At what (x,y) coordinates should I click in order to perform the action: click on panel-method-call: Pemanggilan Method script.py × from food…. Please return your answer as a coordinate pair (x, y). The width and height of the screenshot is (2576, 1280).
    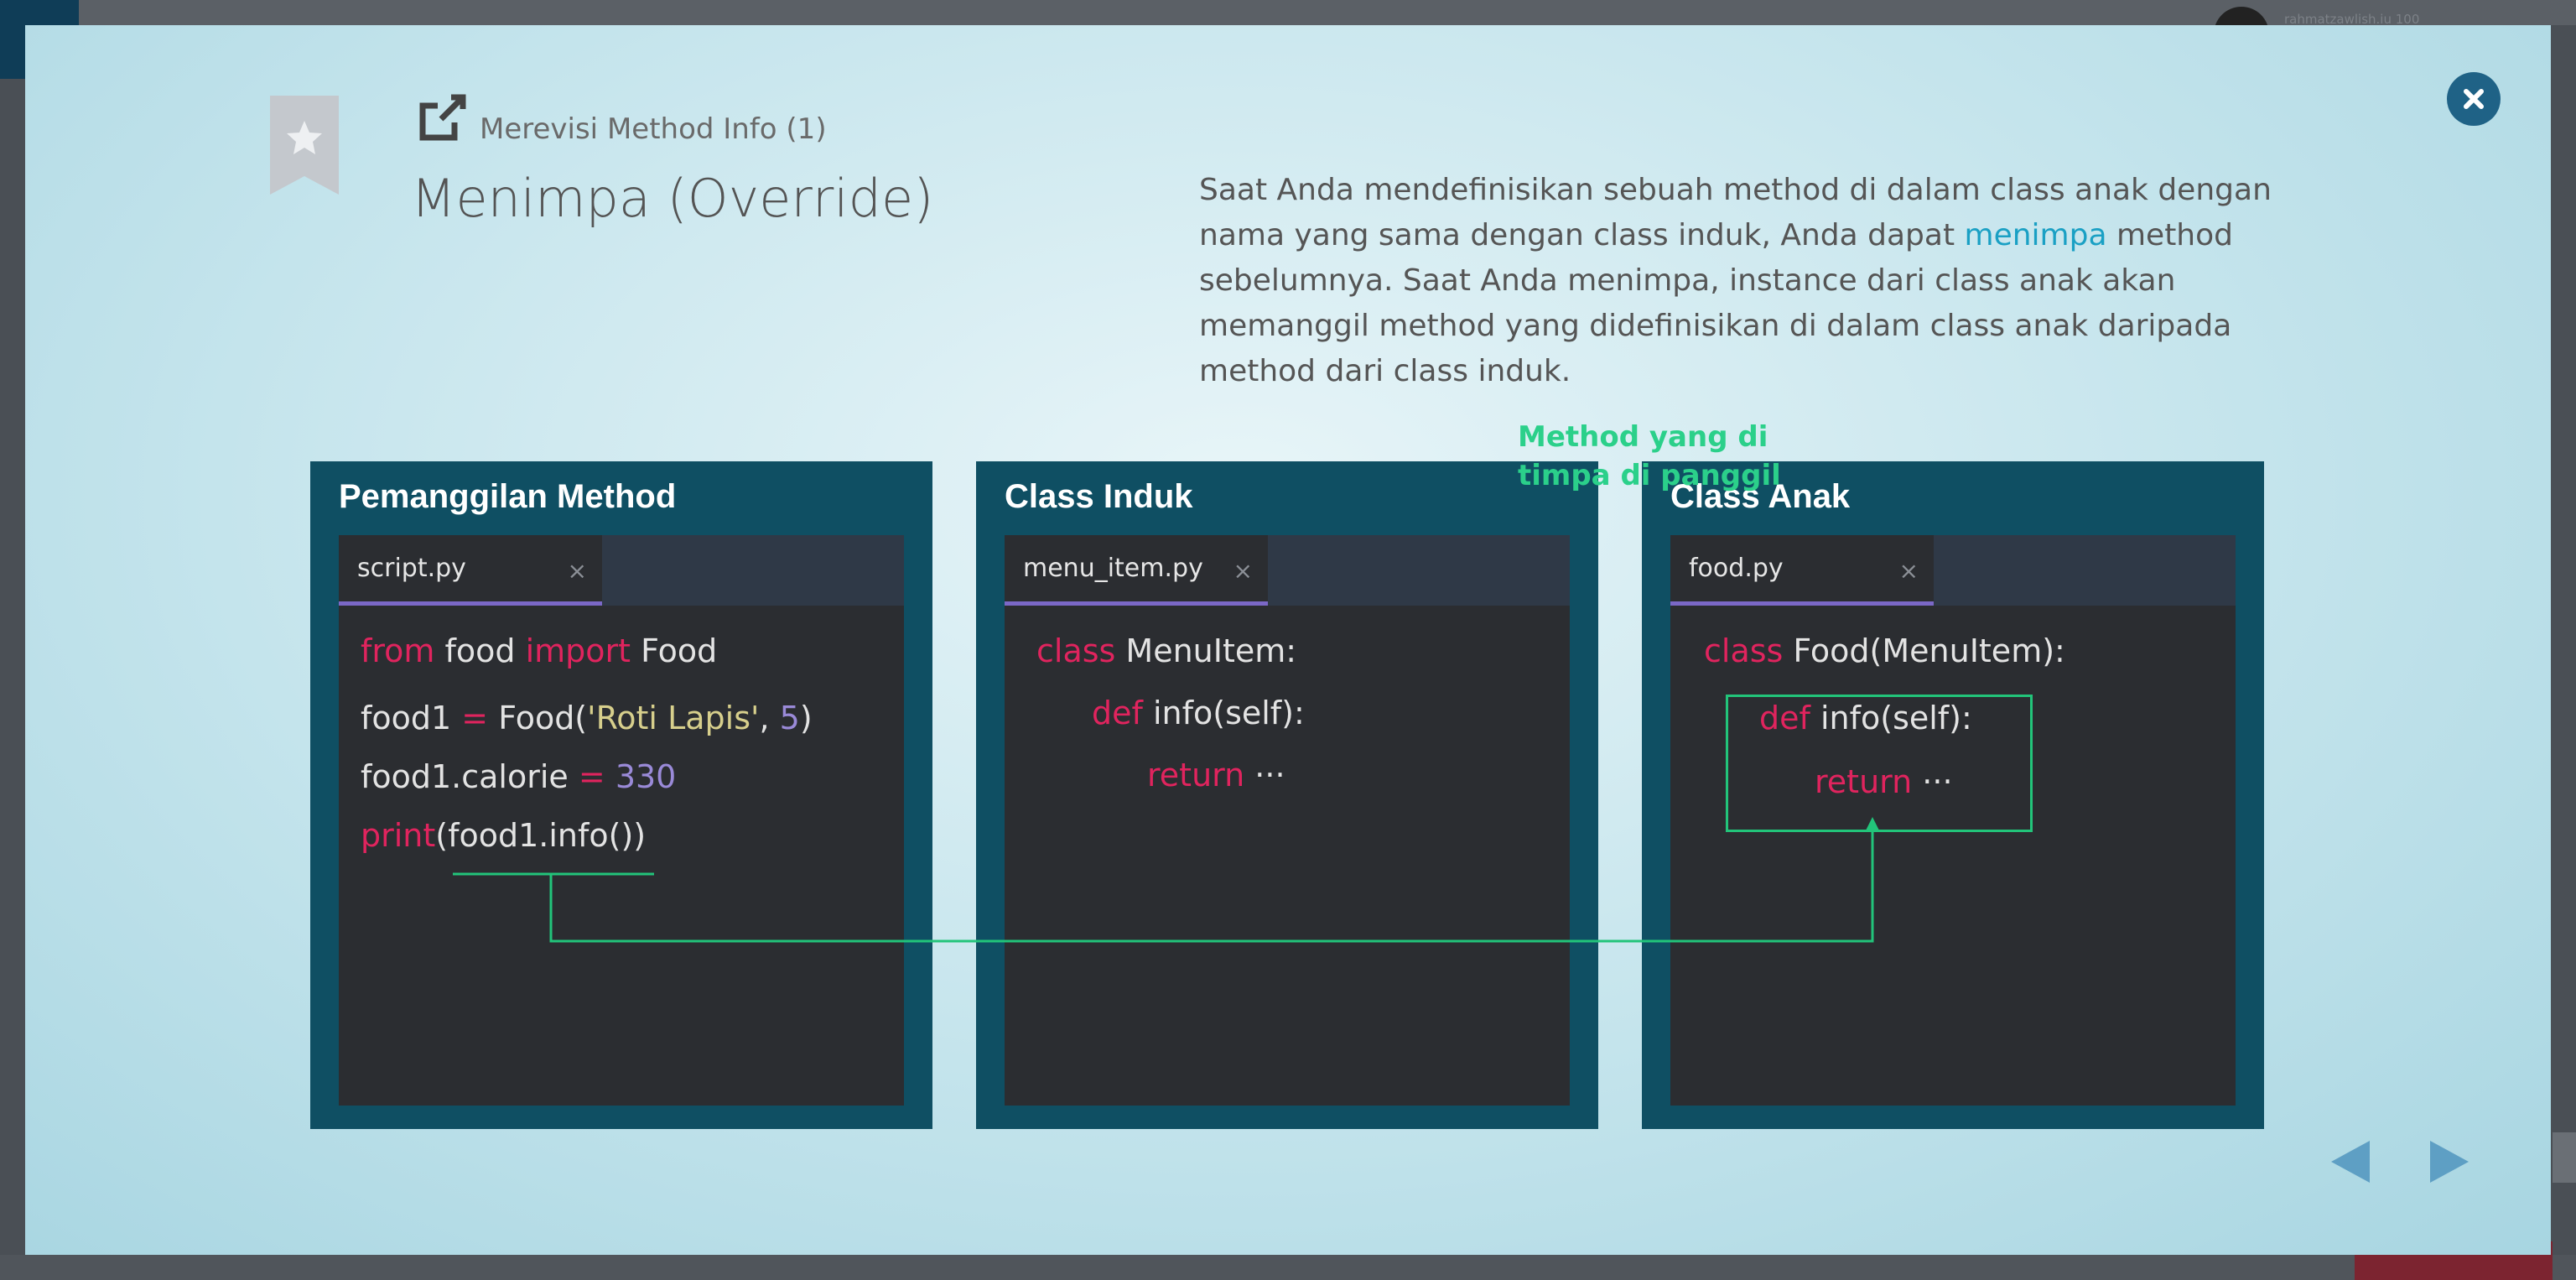
    Looking at the image, I should click on (621, 795).